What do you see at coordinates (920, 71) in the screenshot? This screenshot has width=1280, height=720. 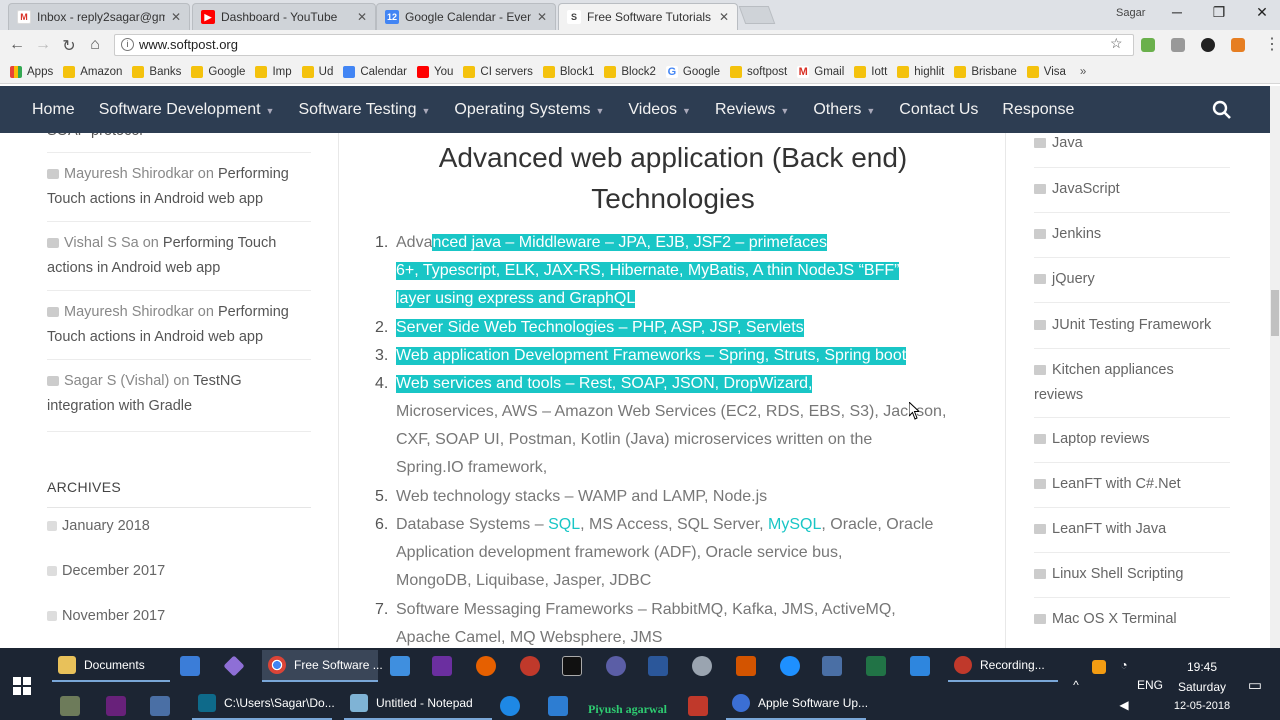 I see `bookmark-folder: highlit` at bounding box center [920, 71].